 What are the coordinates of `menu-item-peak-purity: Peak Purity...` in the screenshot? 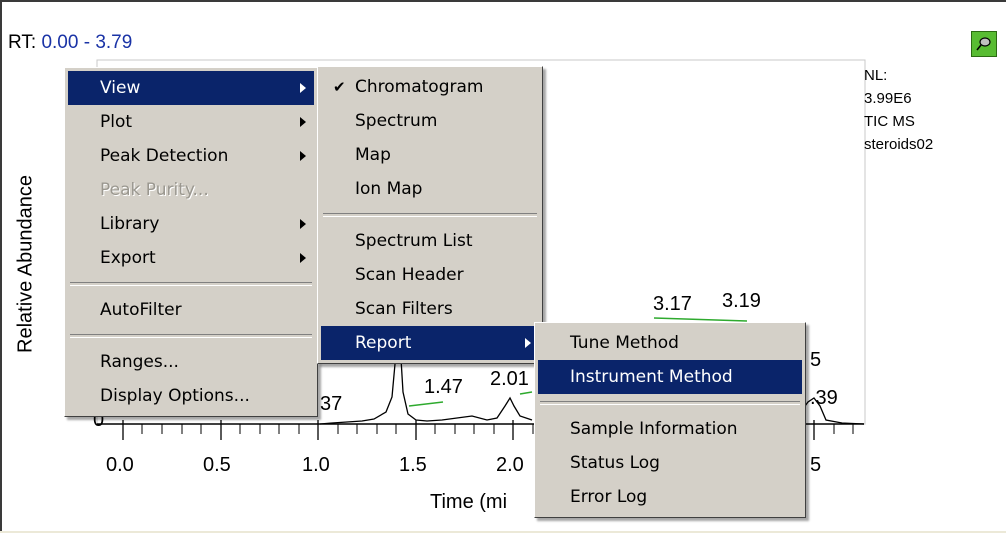 It's located at (191, 190).